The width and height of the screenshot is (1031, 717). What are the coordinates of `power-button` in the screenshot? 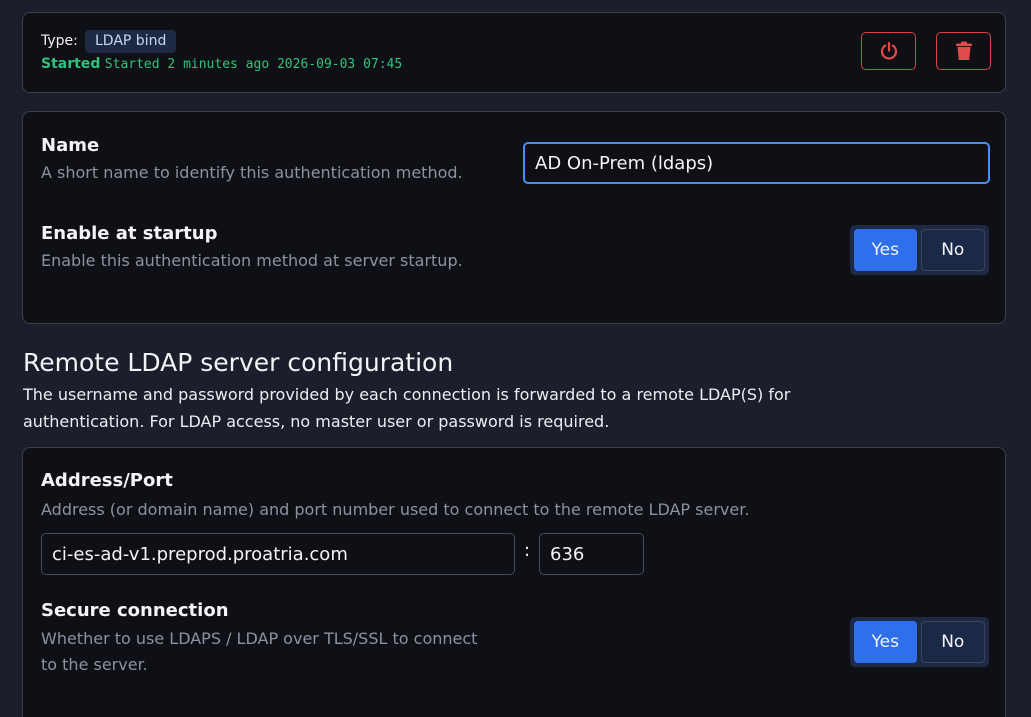 It's located at (888, 51).